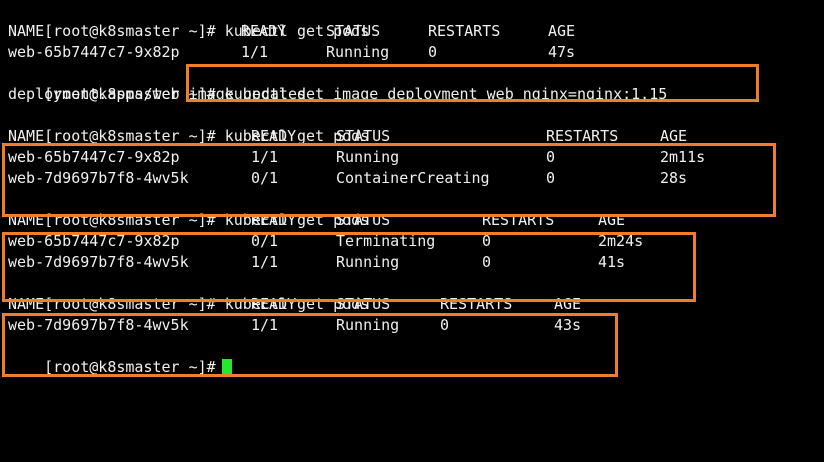  Describe the element at coordinates (157, 94) in the screenshot. I see `command-output: deployment.apps/web image updated` at that location.